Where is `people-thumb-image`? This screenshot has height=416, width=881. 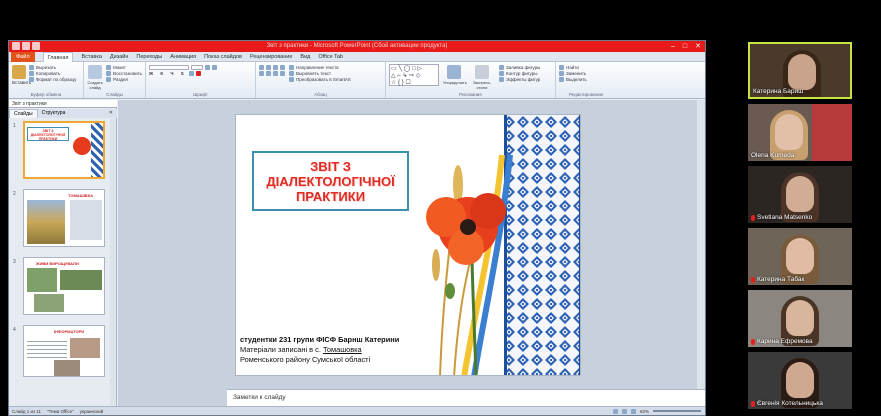
people-thumb-image is located at coordinates (85, 348).